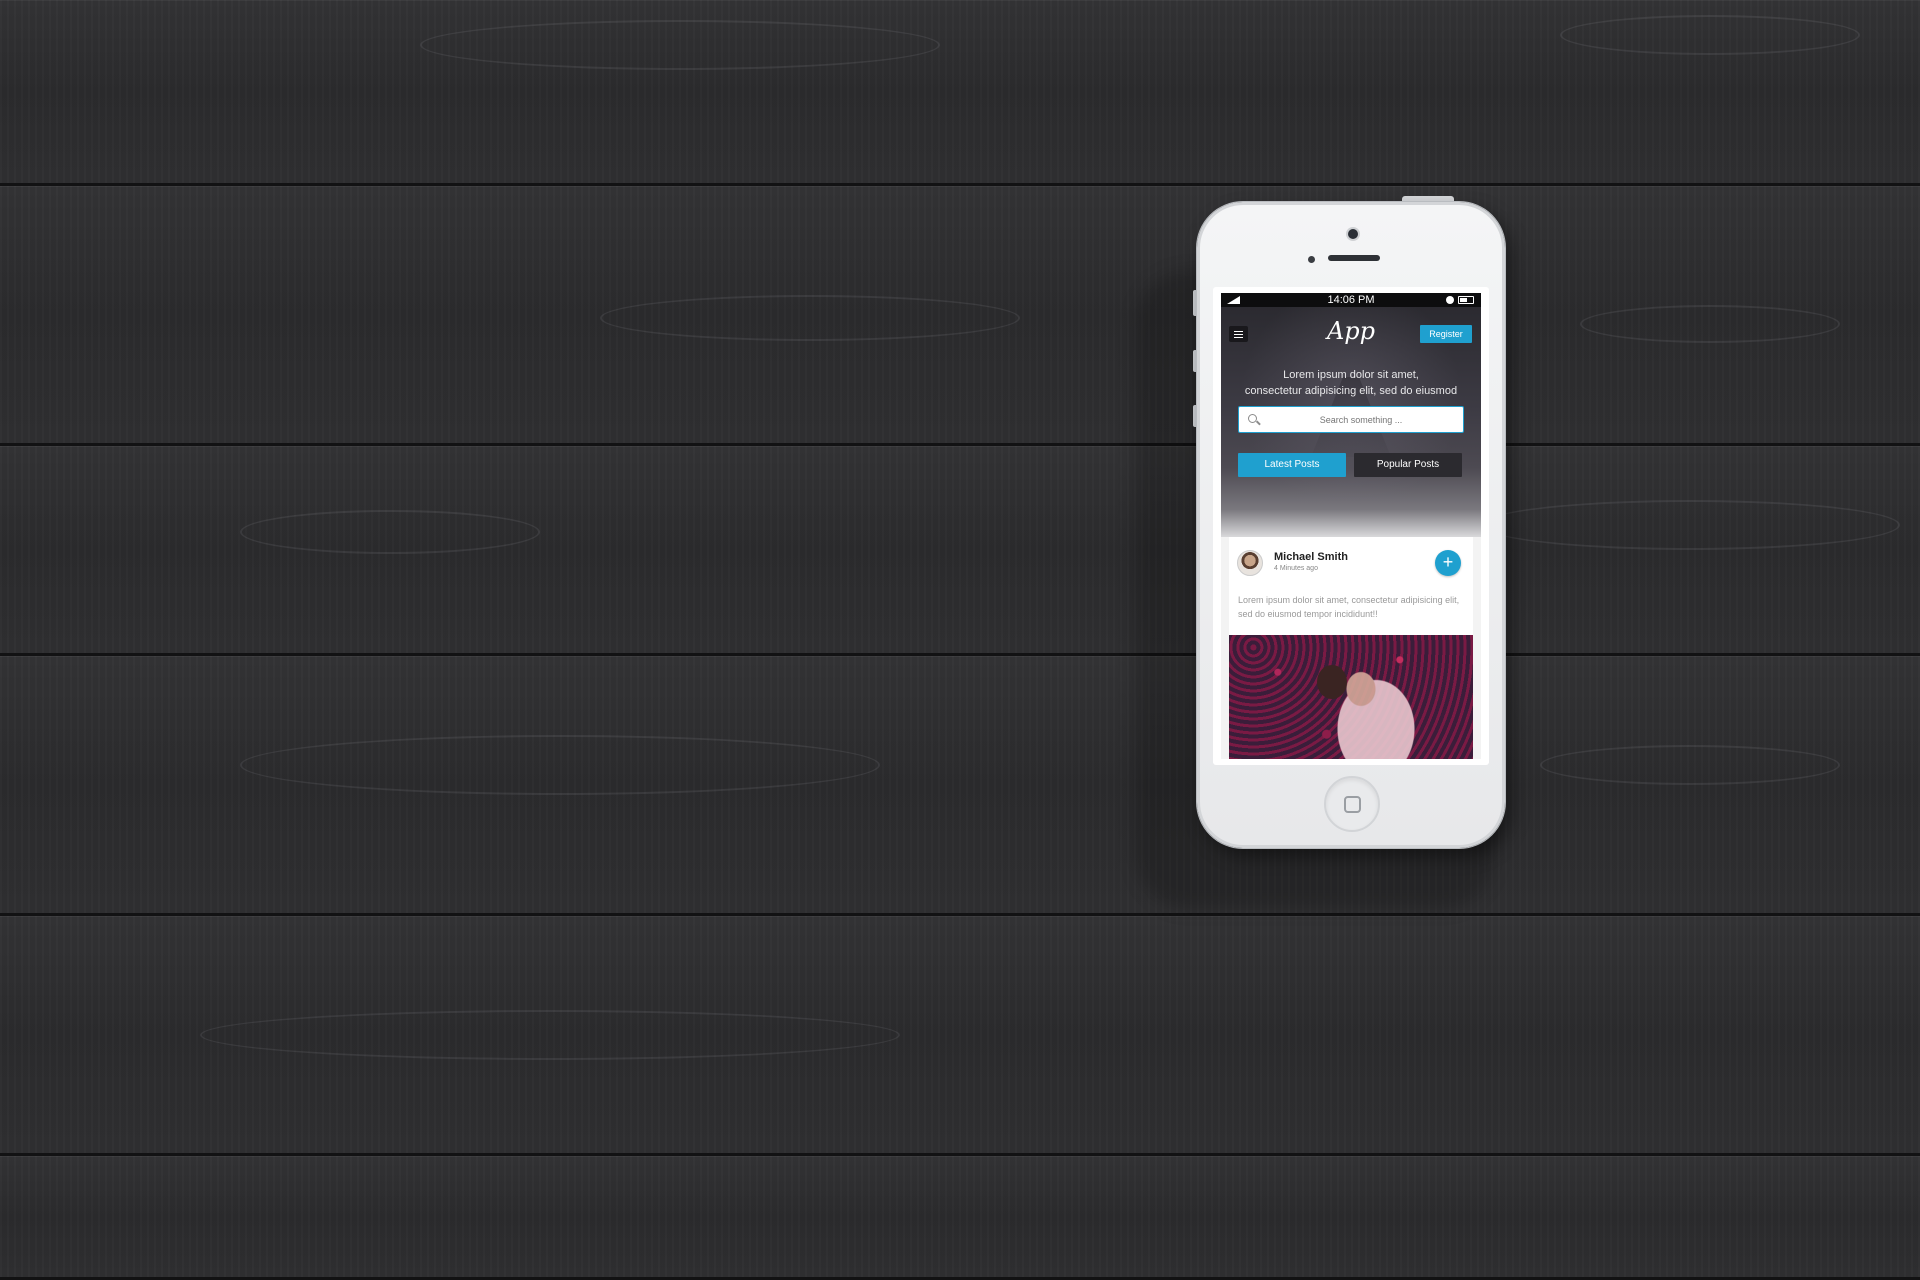 This screenshot has width=1920, height=1280. I want to click on home-square-icon, so click(1352, 804).